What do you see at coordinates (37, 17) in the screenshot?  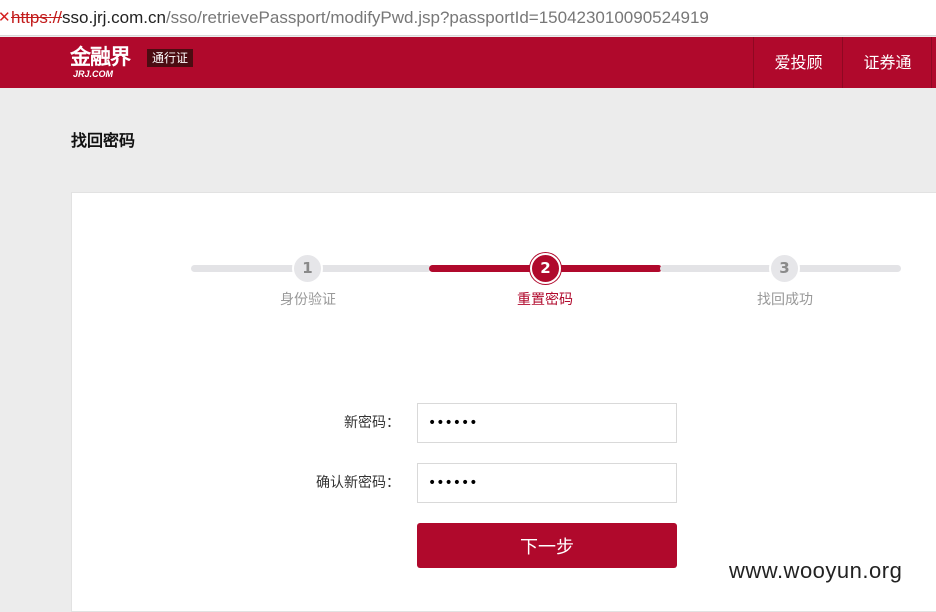 I see `url-scheme: https://` at bounding box center [37, 17].